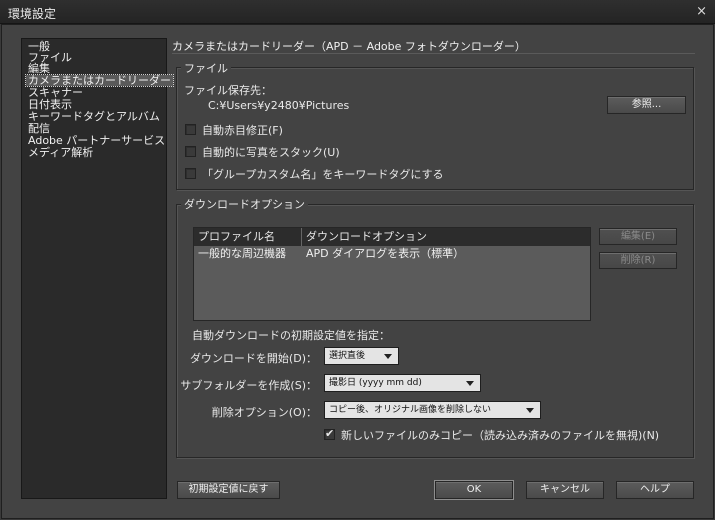 Image resolution: width=715 pixels, height=520 pixels. I want to click on ok-button: OK, so click(474, 490).